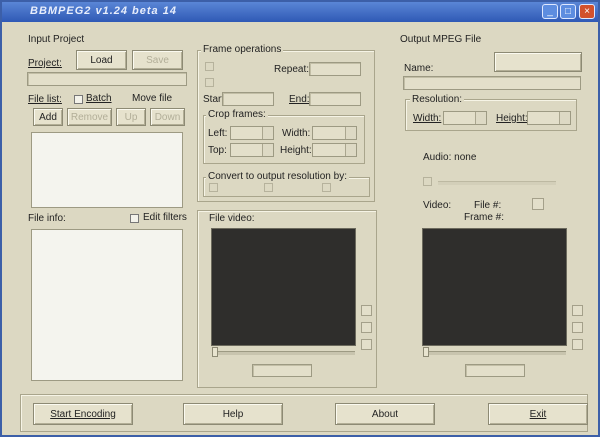  What do you see at coordinates (550, 11) in the screenshot?
I see `minimize-button: _` at bounding box center [550, 11].